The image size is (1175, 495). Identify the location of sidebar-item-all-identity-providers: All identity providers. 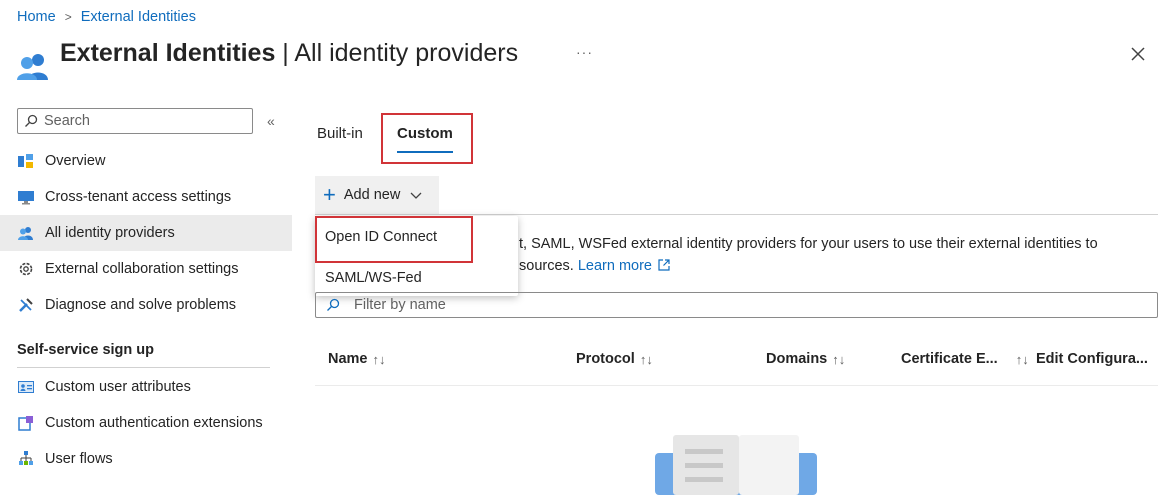
(146, 233).